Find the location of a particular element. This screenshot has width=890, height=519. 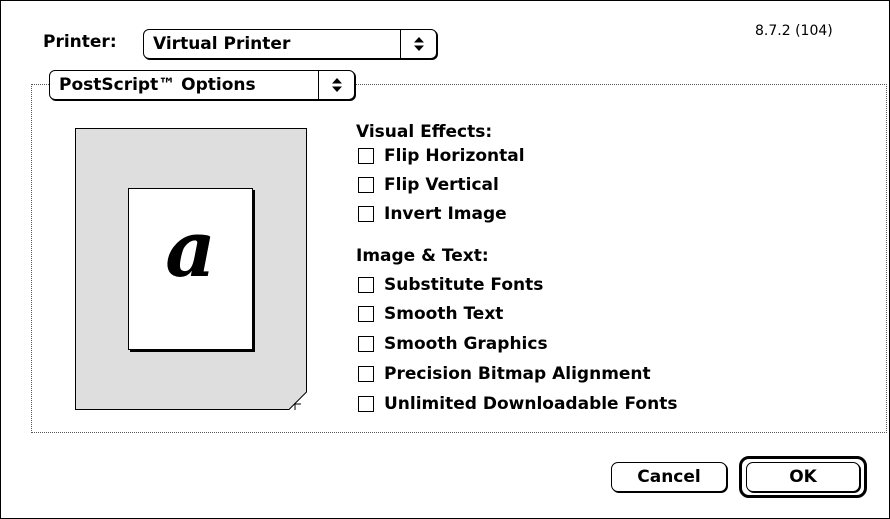

substitute-fonts-option: Substitute Fonts is located at coordinates (450, 285).